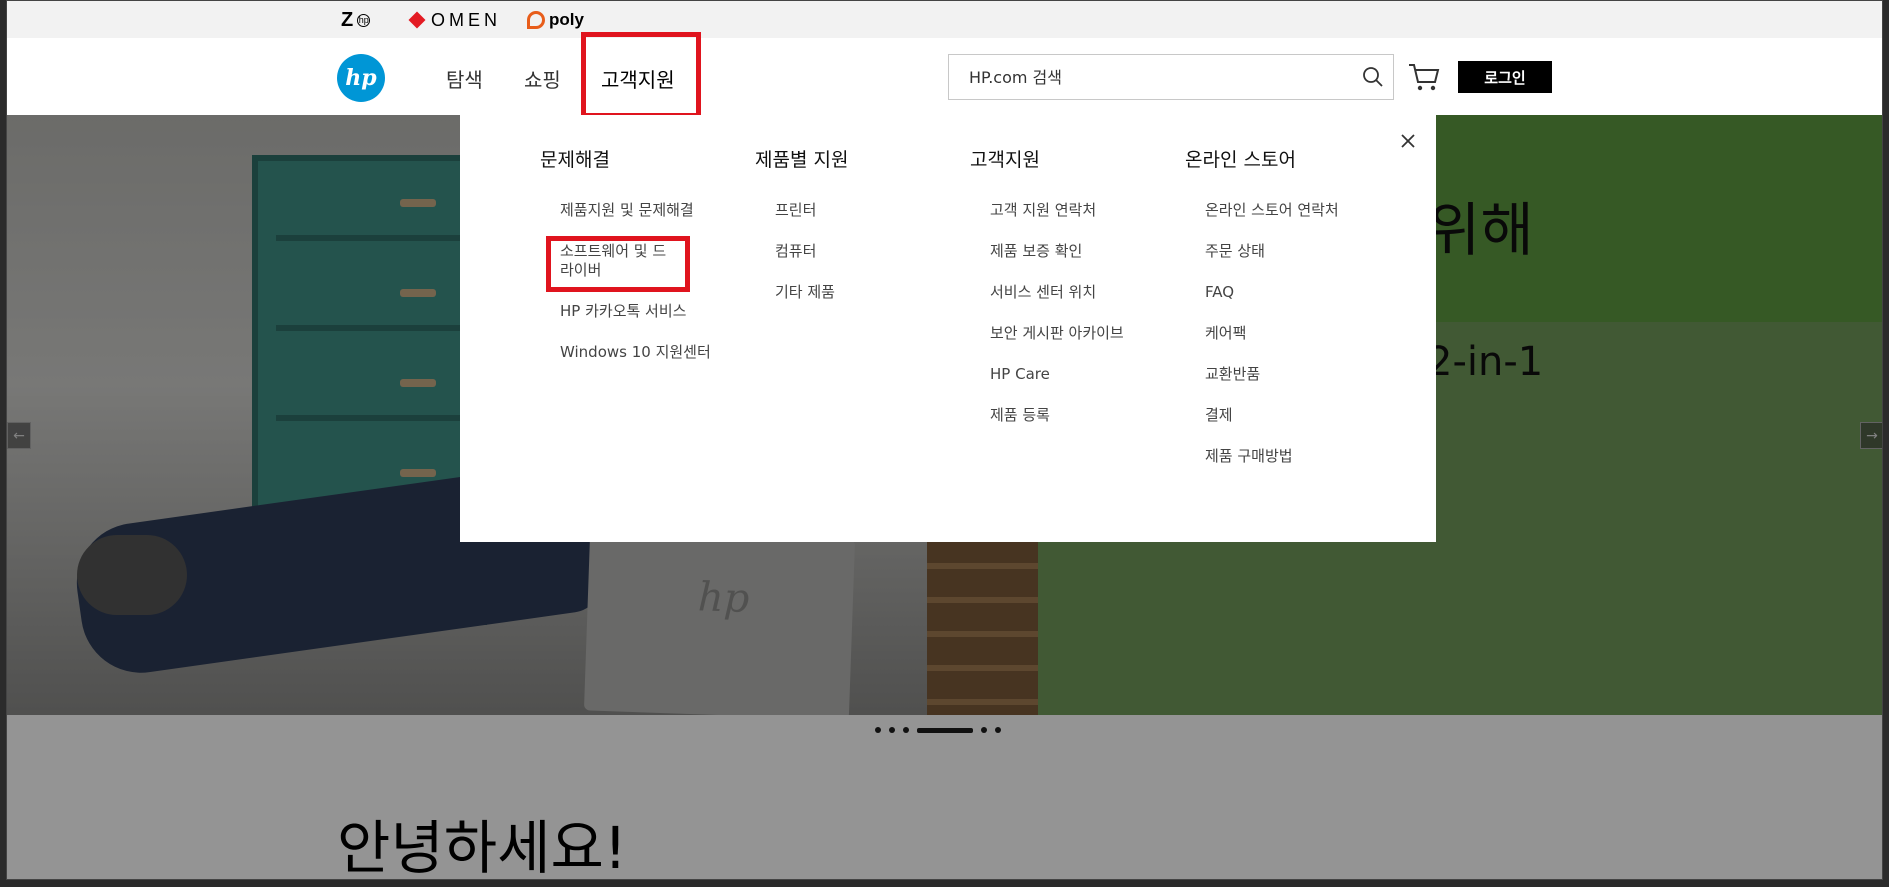 The width and height of the screenshot is (1889, 887). I want to click on menu-link-warranty: 제품 보증 확인, so click(1075, 251).